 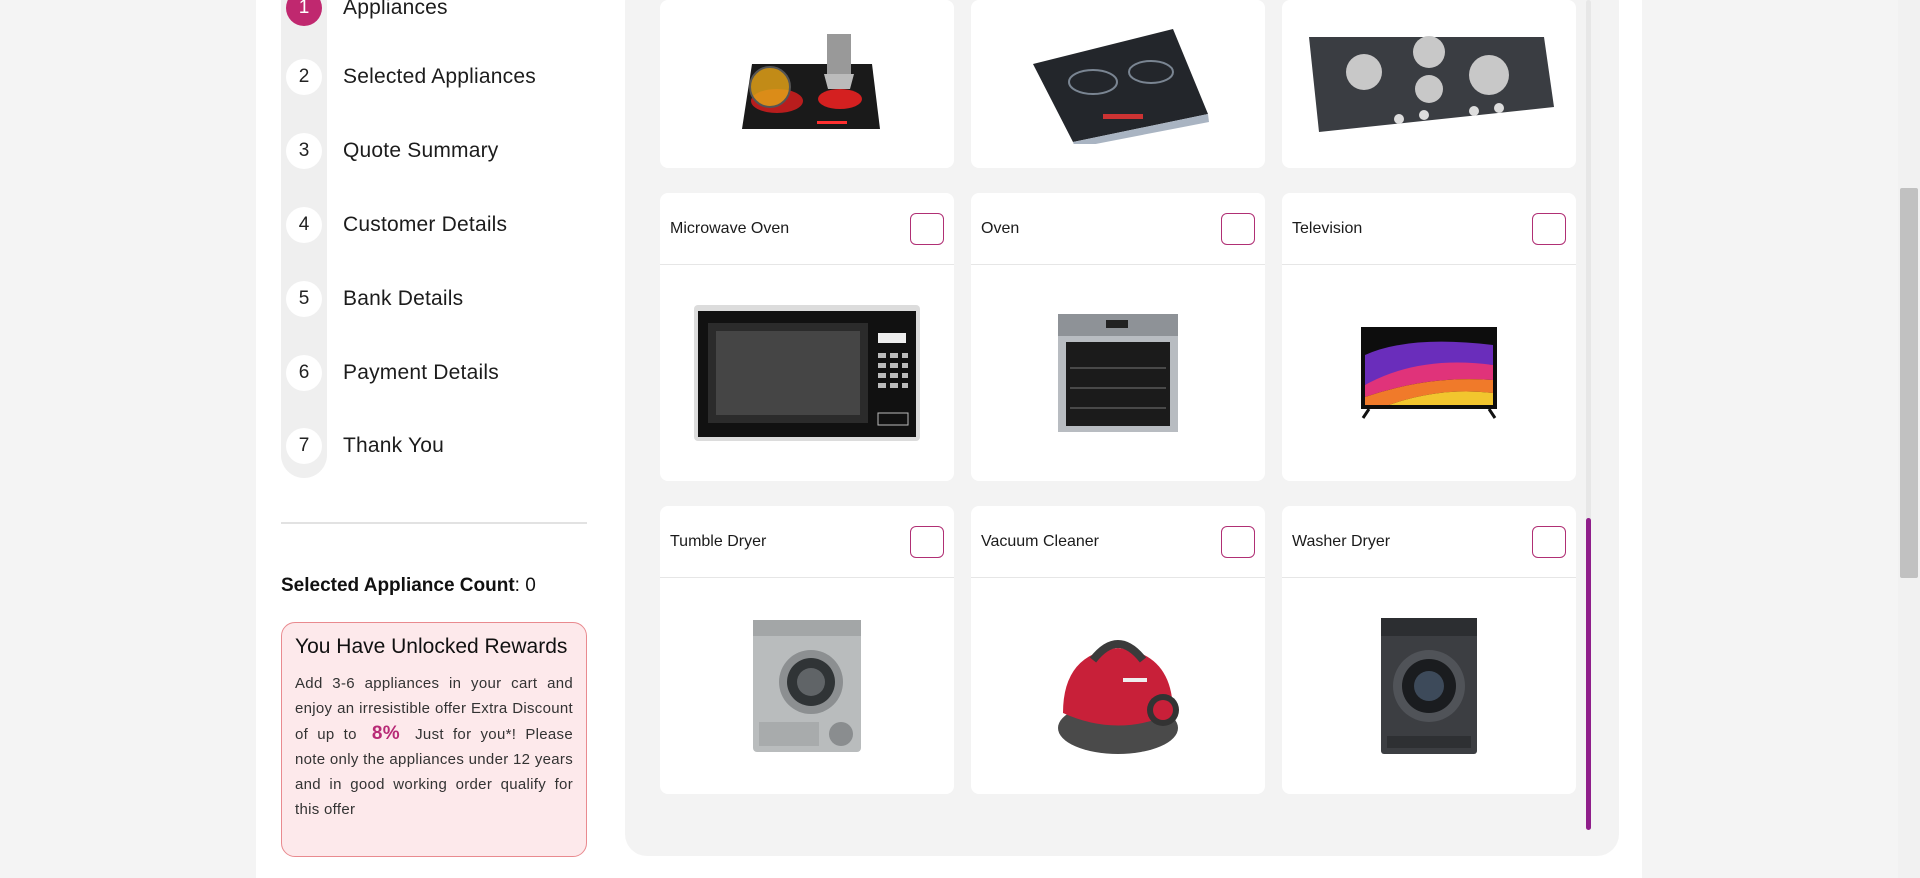 I want to click on appliance-card-vacuum-cleaner: Vacuum Cleaner, so click(x=1118, y=650).